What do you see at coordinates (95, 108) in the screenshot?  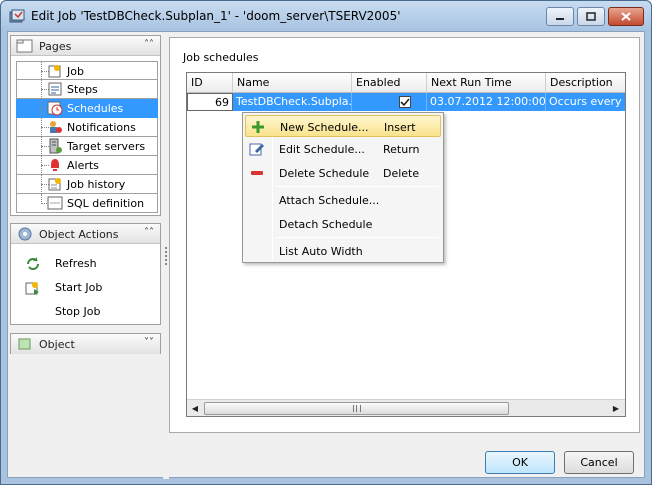 I see `page-item-label: Schedules` at bounding box center [95, 108].